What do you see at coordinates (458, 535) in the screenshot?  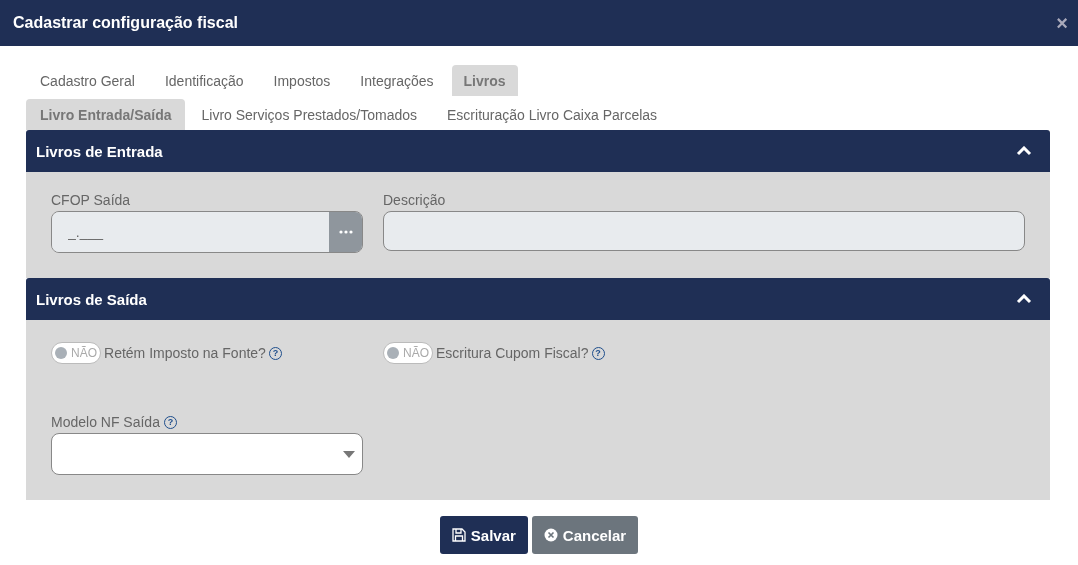 I see `save-icon` at bounding box center [458, 535].